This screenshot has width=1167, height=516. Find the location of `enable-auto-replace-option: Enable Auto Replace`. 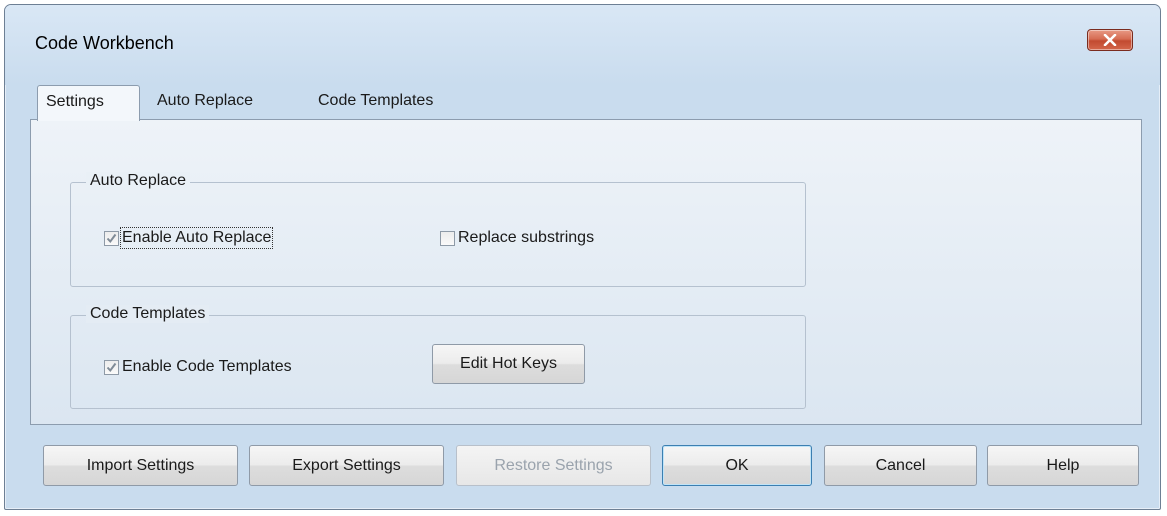

enable-auto-replace-option: Enable Auto Replace is located at coordinates (189, 238).